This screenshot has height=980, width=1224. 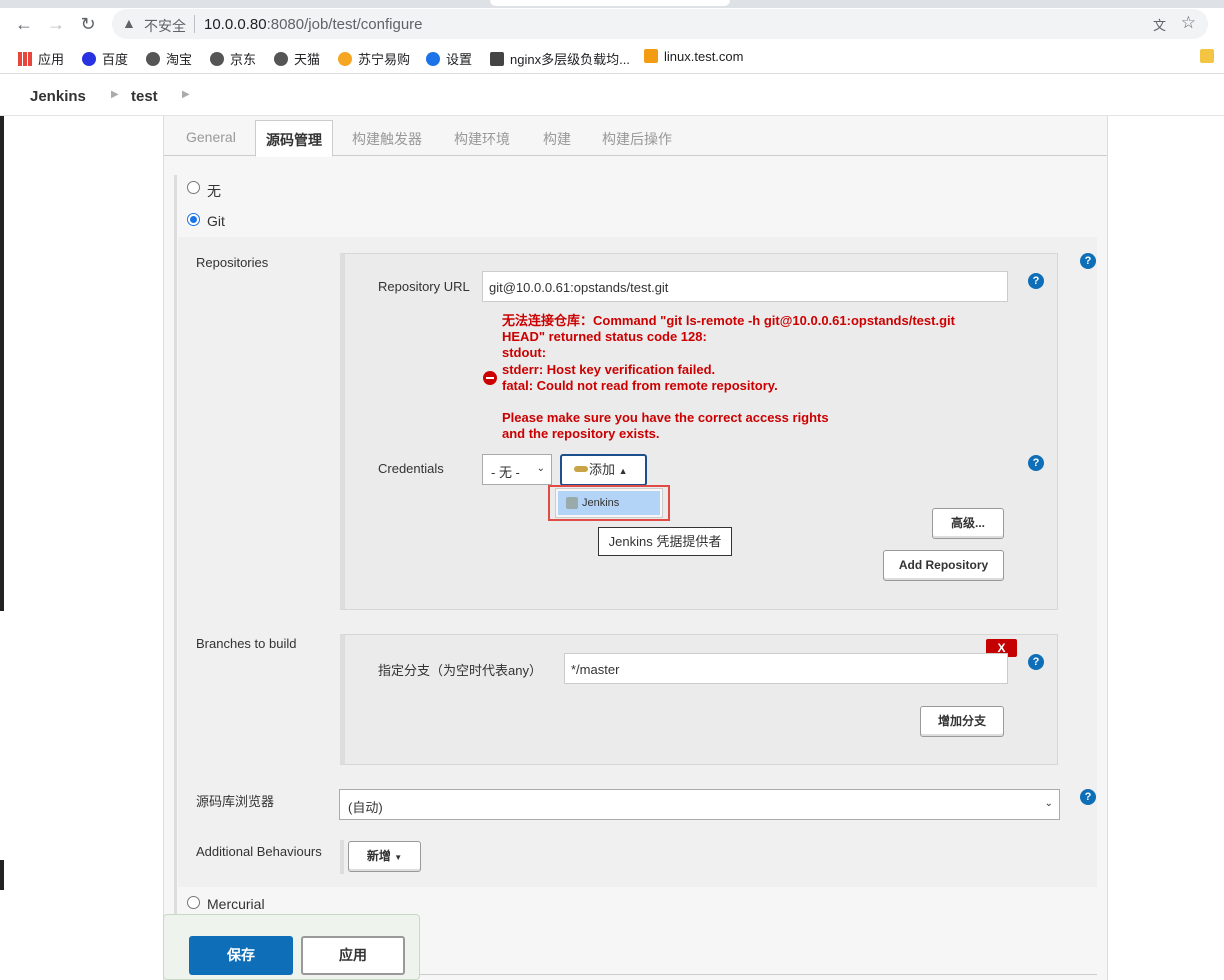 What do you see at coordinates (89, 59) in the screenshot?
I see `baidu-paw-icon` at bounding box center [89, 59].